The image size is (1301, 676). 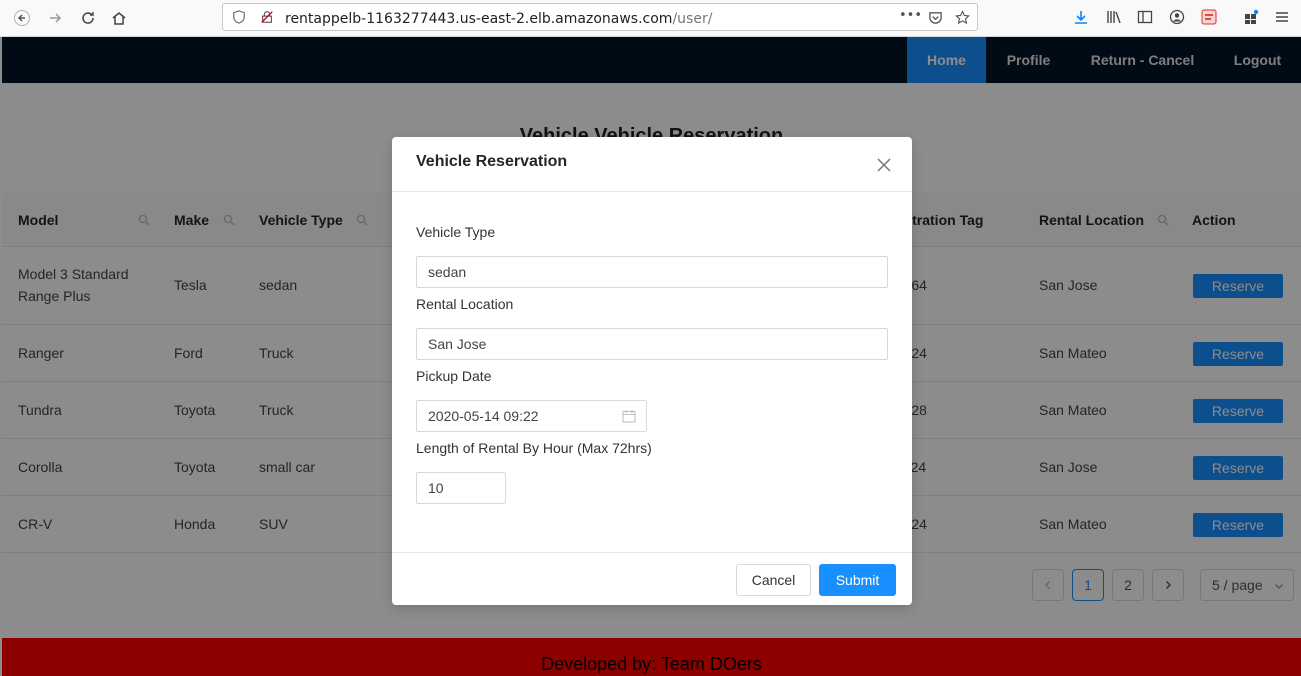 I want to click on bookmark-star-icon, so click(x=962, y=17).